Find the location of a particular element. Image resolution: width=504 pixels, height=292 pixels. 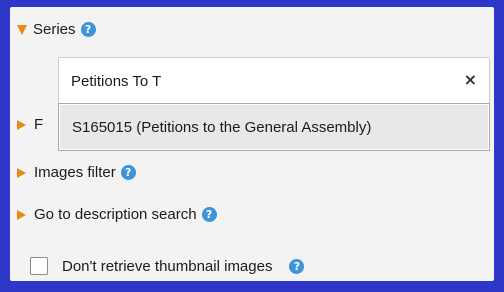

hidden-filter-toggle: F is located at coordinates (30, 124).